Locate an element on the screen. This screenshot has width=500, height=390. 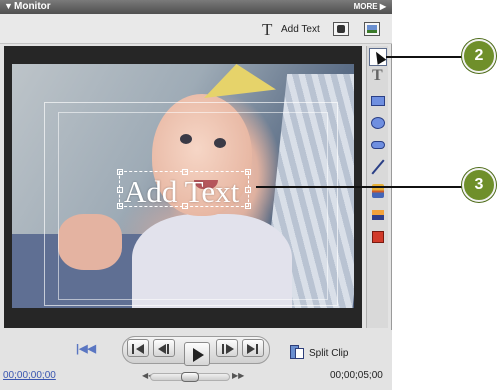
ellipse-tool-button is located at coordinates (378, 123).